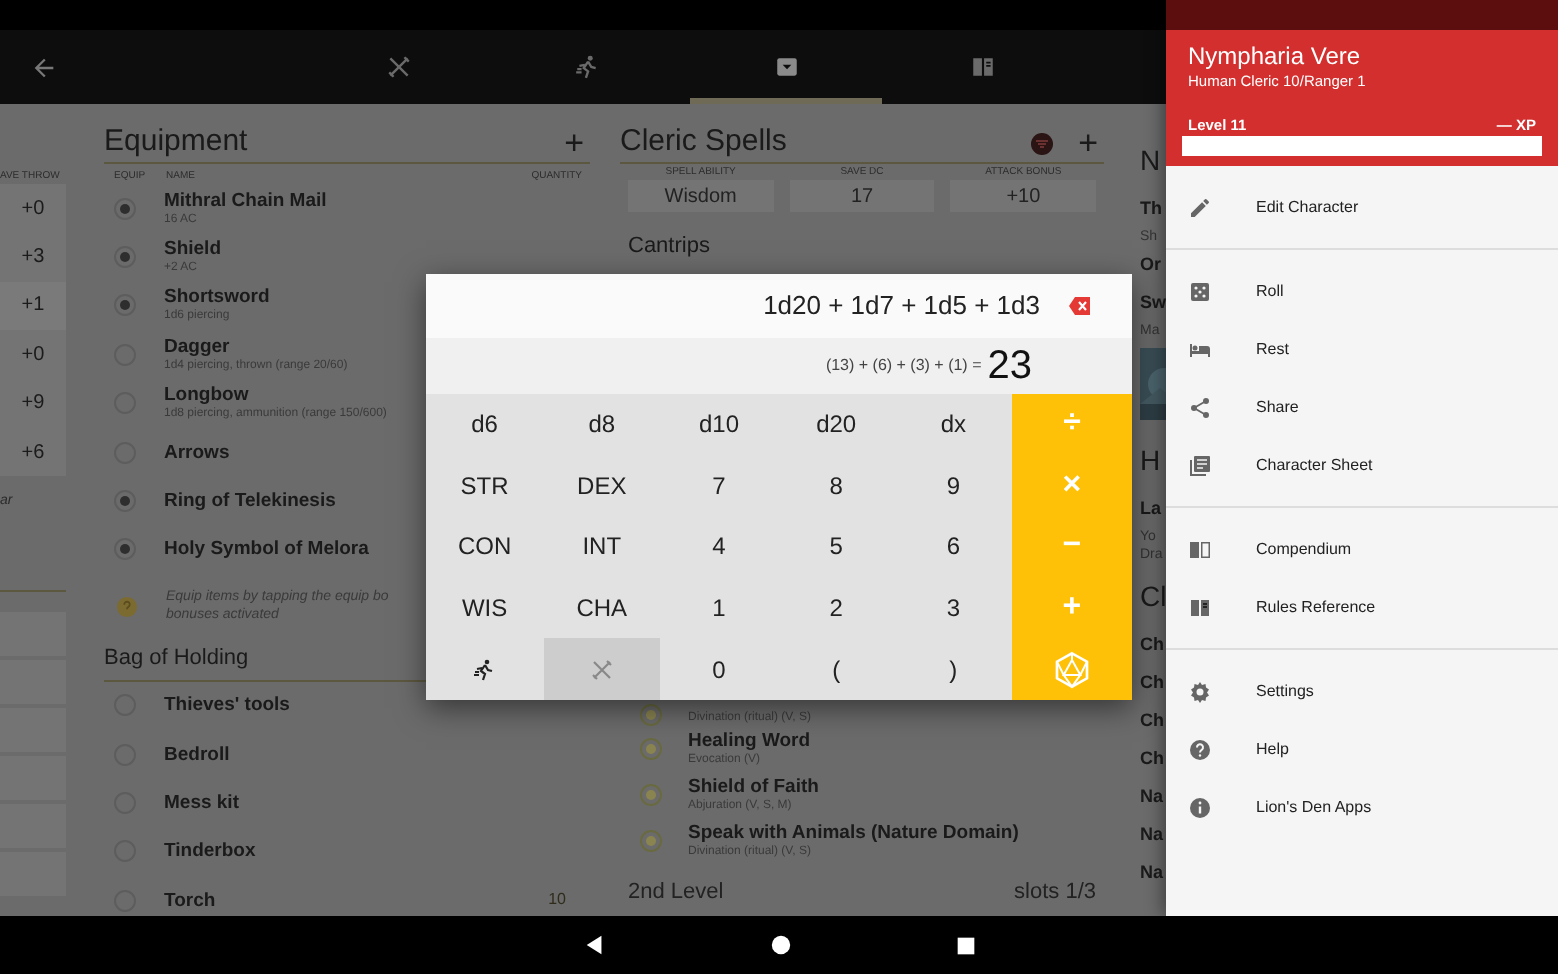 This screenshot has width=1558, height=974. Describe the element at coordinates (1153, 597) in the screenshot. I see `section-title: Cl` at that location.